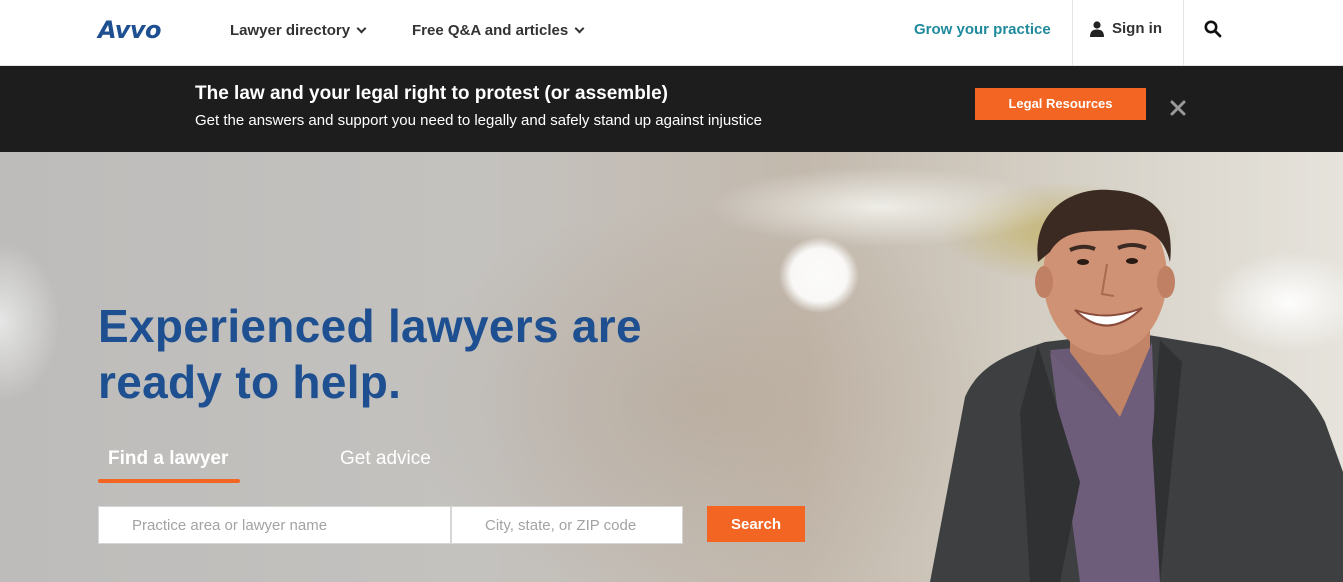 This screenshot has height=582, width=1343. What do you see at coordinates (168, 459) in the screenshot?
I see `tab-find-a-lawyer: Find a lawyer` at bounding box center [168, 459].